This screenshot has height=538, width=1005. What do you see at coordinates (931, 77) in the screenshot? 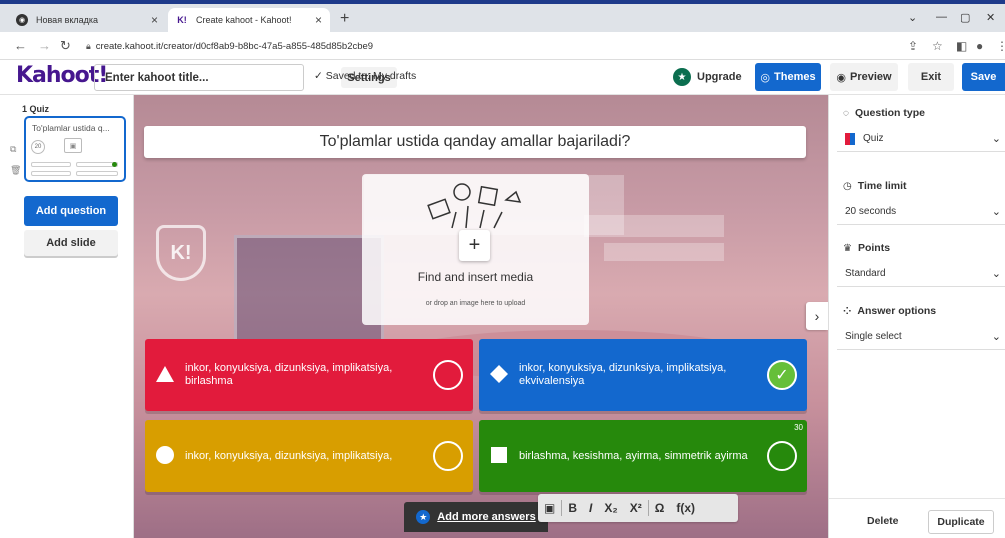
I see `exit-button: Exit` at bounding box center [931, 77].